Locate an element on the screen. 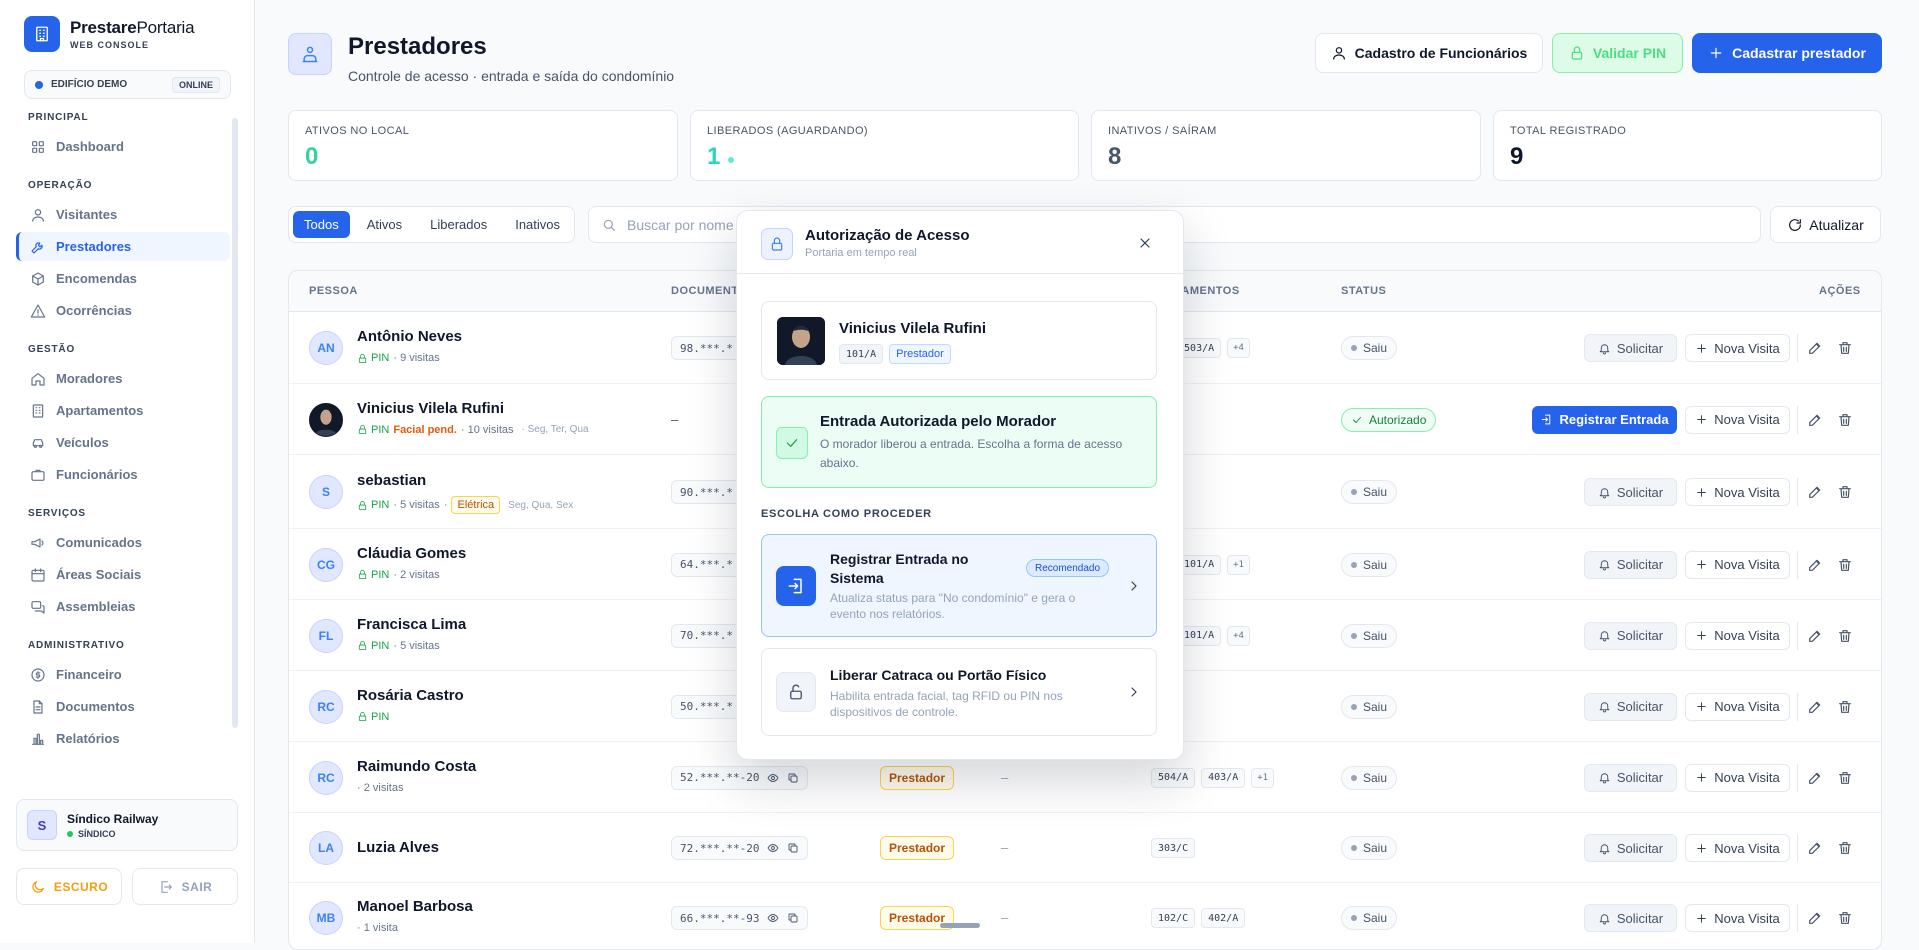 This screenshot has height=950, width=1919. sidebar-item-documentos: Documentos is located at coordinates (123, 706).